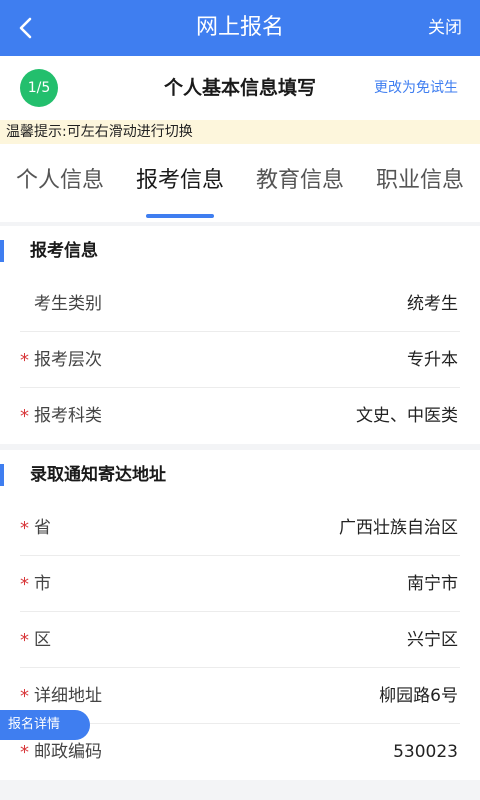 The width and height of the screenshot is (480, 800). I want to click on field-value: 兴宁区, so click(432, 640).